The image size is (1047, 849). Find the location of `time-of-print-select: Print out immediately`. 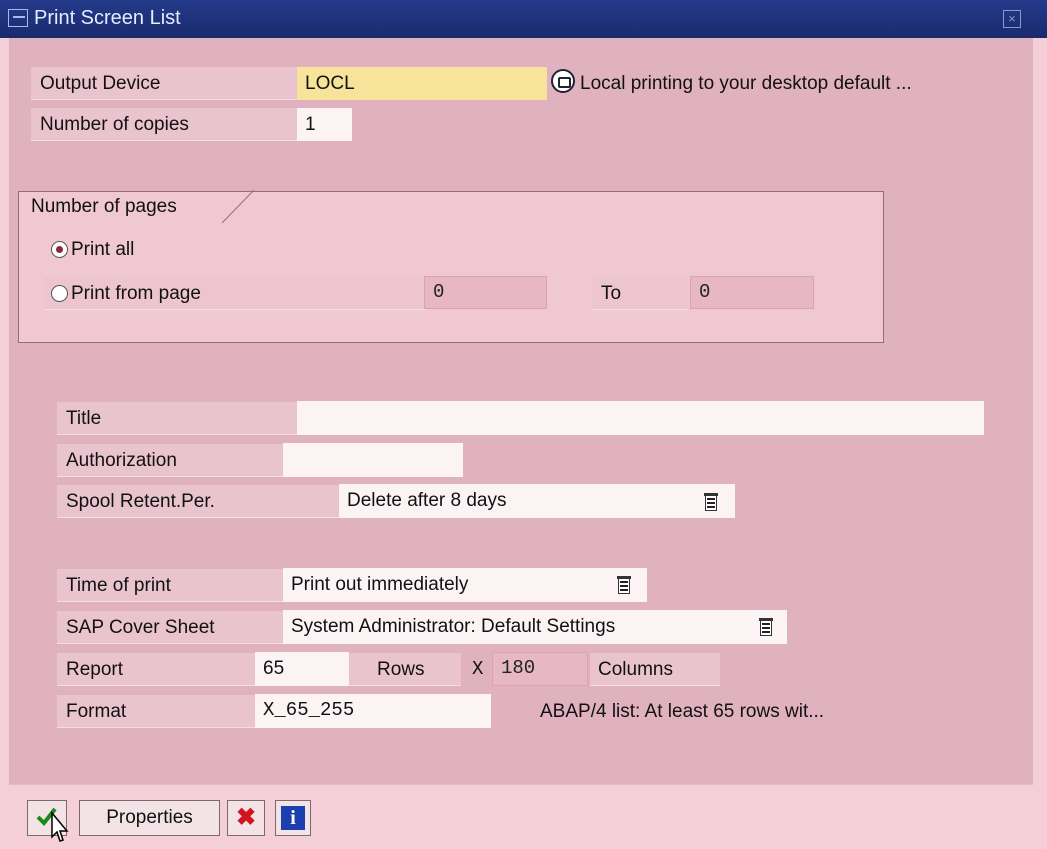

time-of-print-select: Print out immediately is located at coordinates (465, 585).